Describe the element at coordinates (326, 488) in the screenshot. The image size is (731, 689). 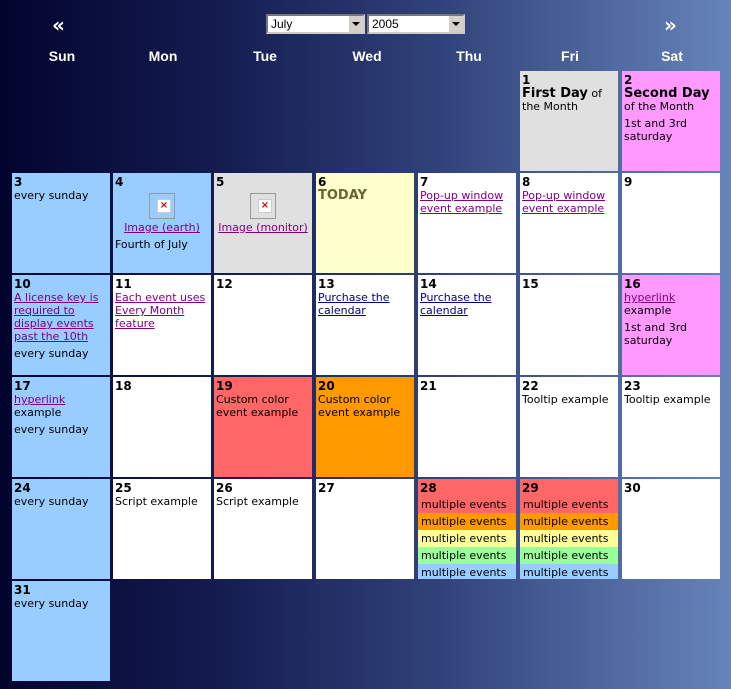
I see `day-number: 27` at that location.